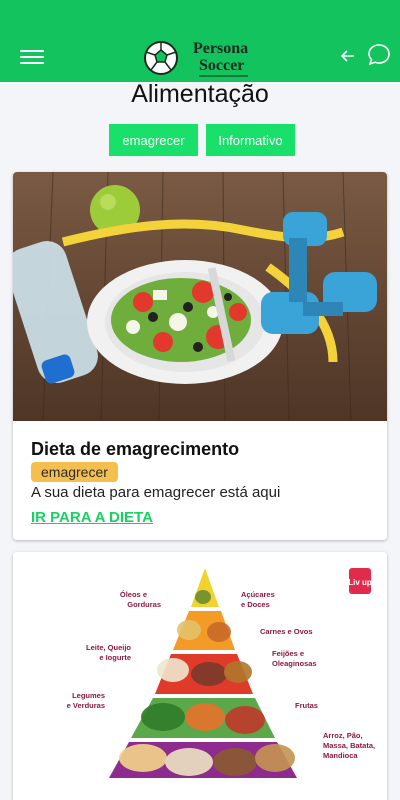 This screenshot has height=800, width=400. I want to click on label-leite-2: e Iogurte, so click(115, 657).